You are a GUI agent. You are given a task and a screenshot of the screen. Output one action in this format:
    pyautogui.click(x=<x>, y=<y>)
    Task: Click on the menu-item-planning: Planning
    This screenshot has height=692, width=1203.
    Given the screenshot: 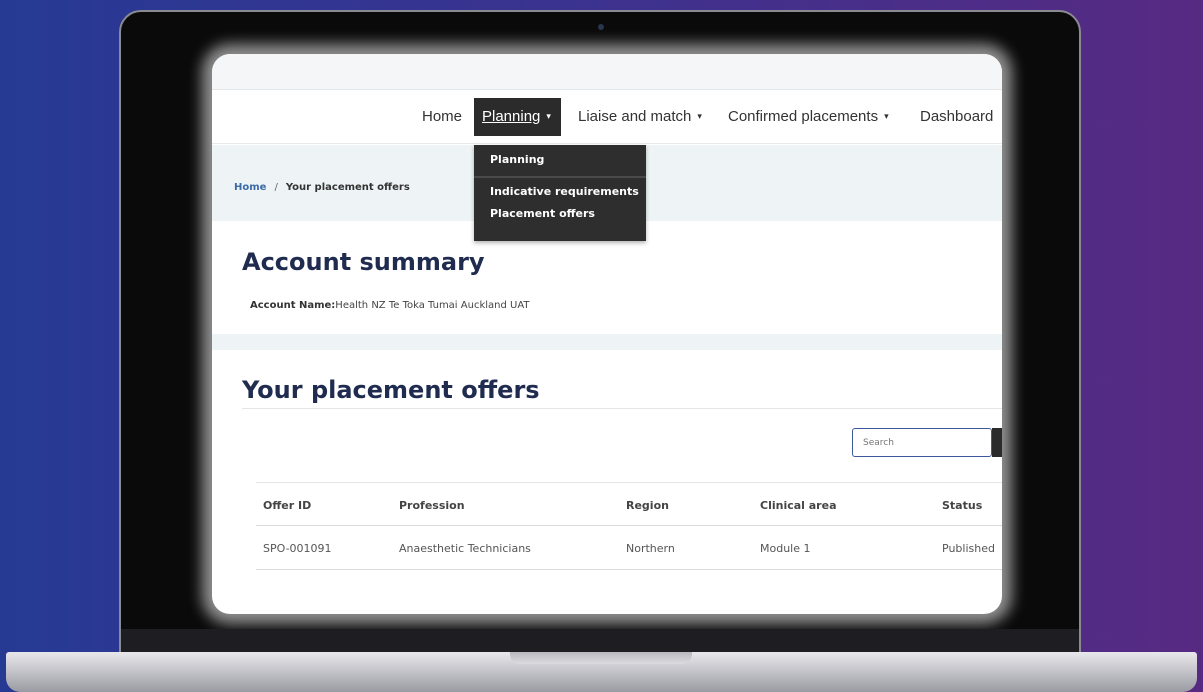 What is the action you would take?
    pyautogui.click(x=517, y=159)
    